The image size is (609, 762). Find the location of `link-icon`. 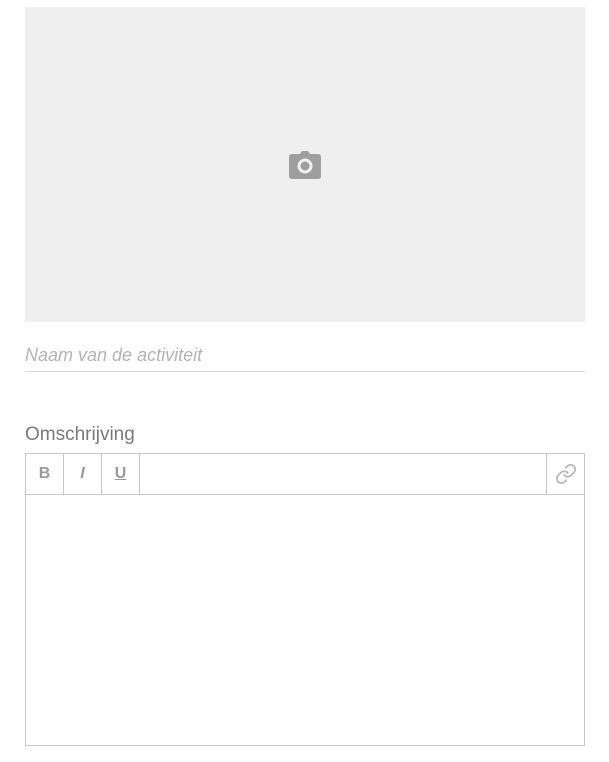

link-icon is located at coordinates (565, 474).